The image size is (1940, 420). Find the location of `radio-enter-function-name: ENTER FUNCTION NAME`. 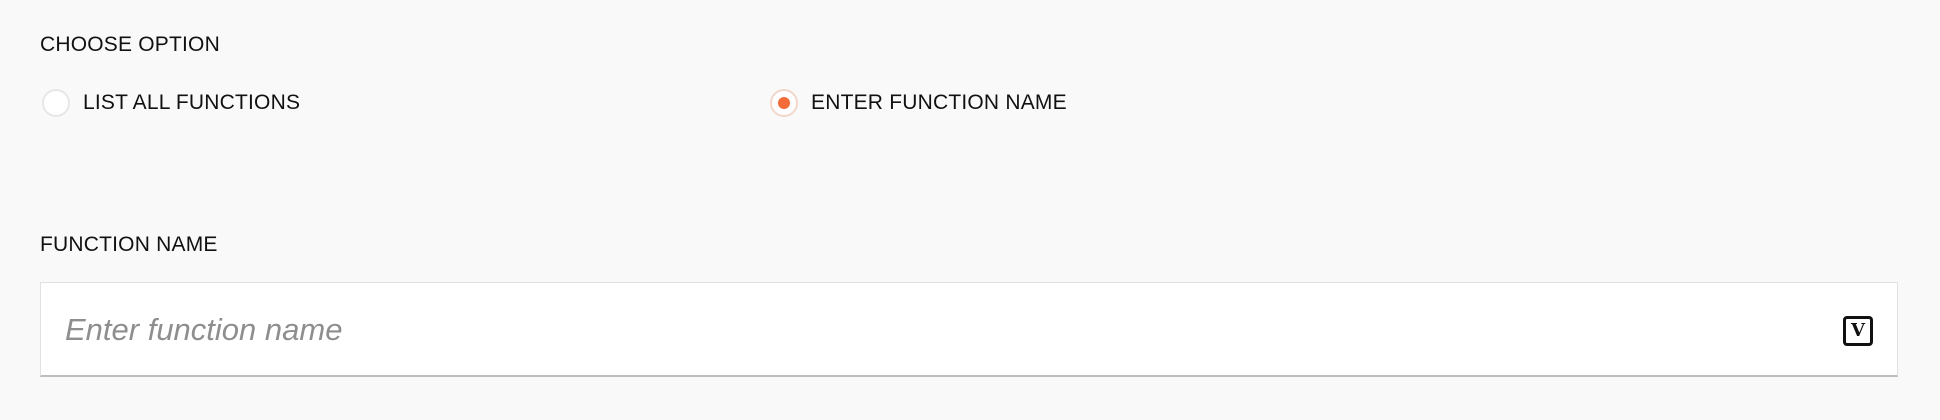

radio-enter-function-name: ENTER FUNCTION NAME is located at coordinates (918, 103).